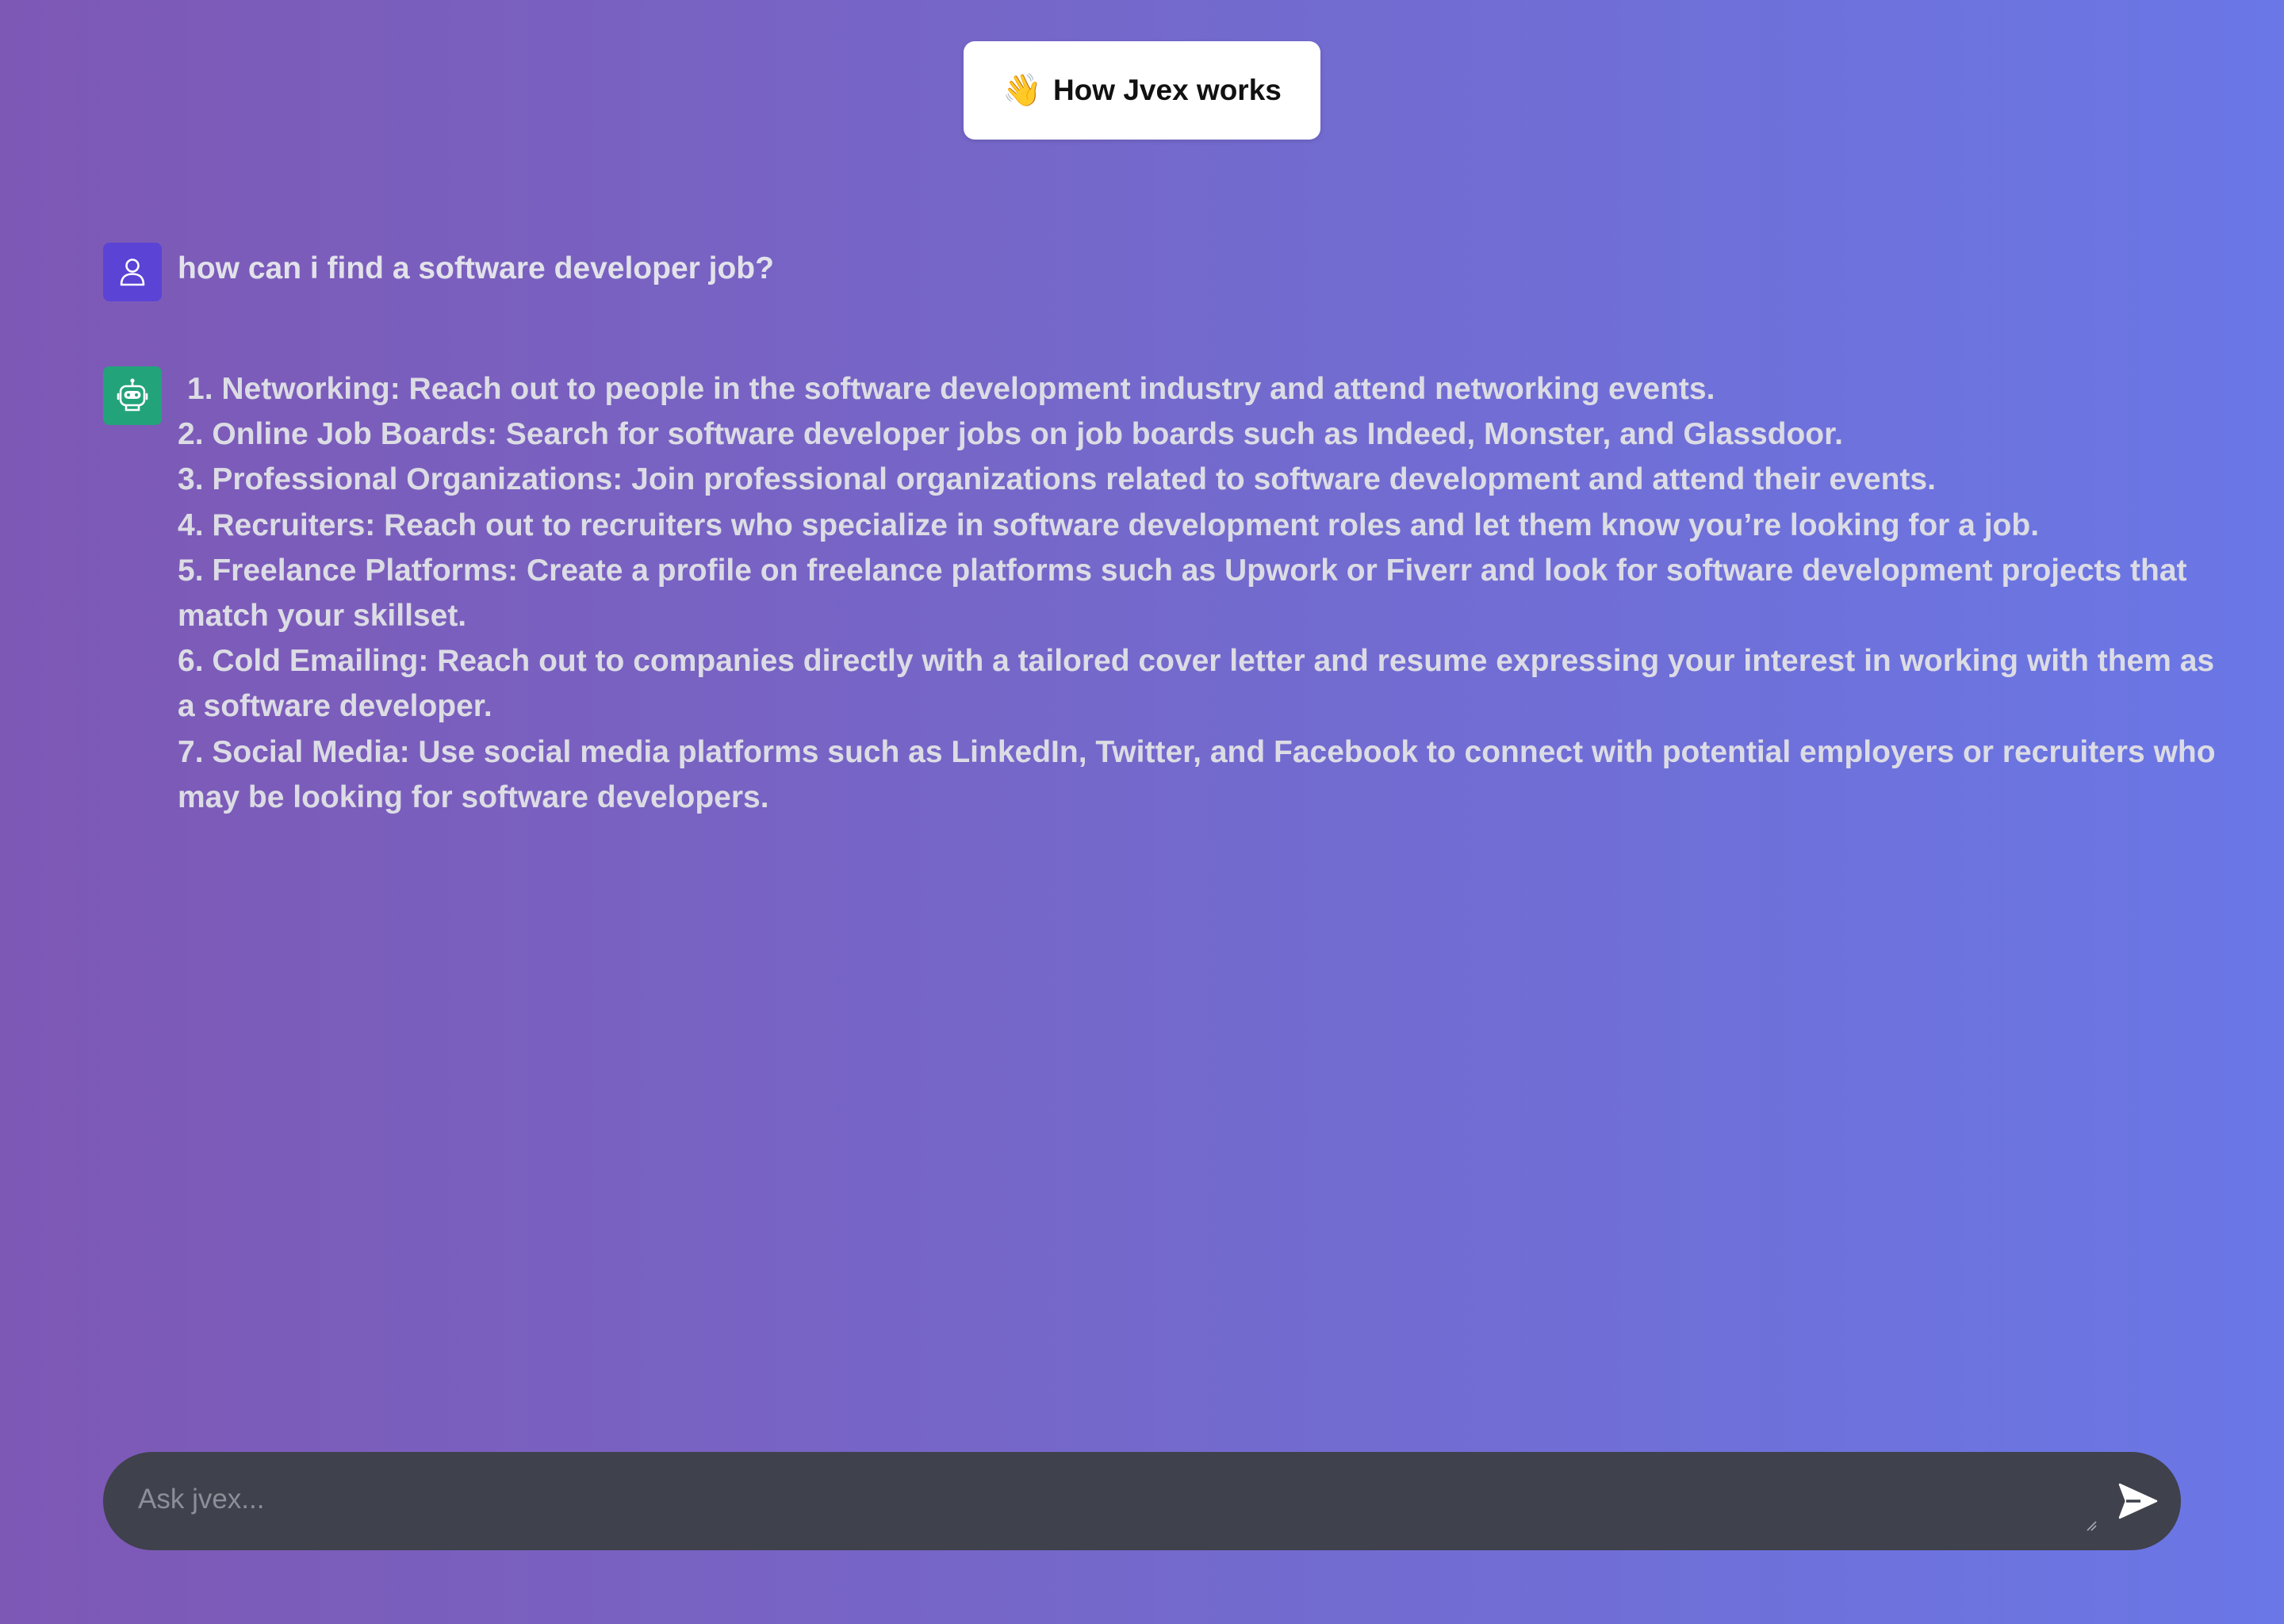 This screenshot has height=1624, width=2284. Describe the element at coordinates (2091, 1525) in the screenshot. I see `resize-grip-icon` at that location.